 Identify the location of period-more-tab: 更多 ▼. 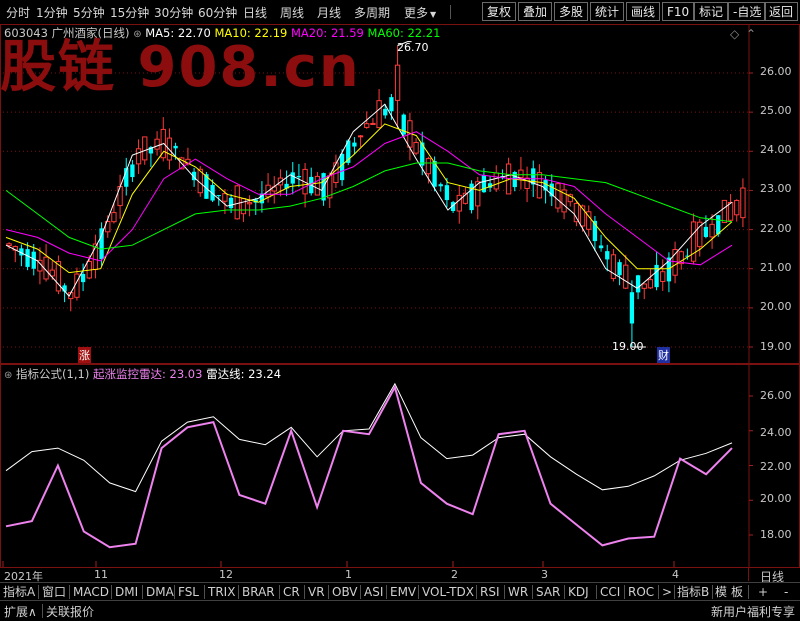
(420, 12).